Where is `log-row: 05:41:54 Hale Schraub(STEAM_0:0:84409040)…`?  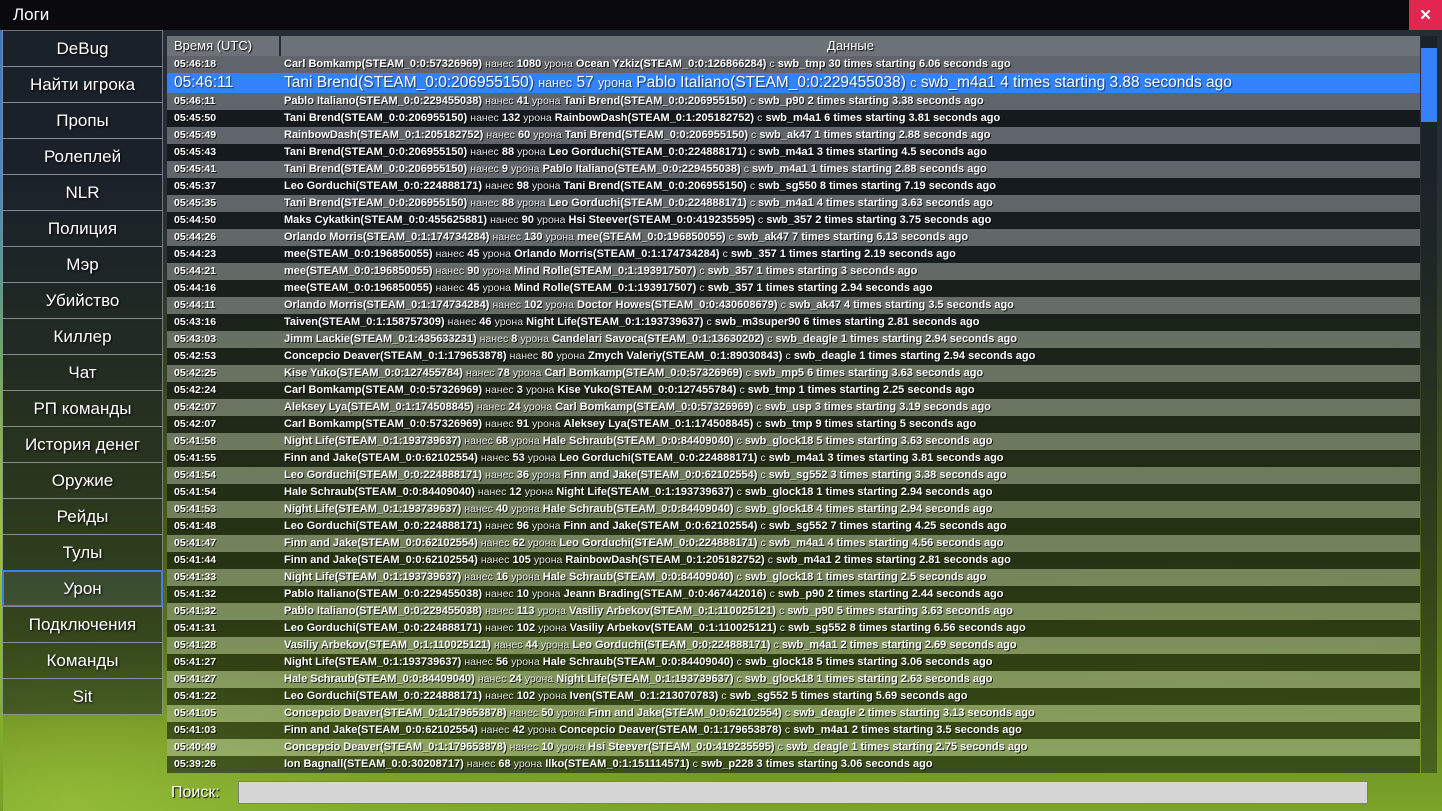
log-row: 05:41:54 Hale Schraub(STEAM_0:0:84409040)… is located at coordinates (793, 492).